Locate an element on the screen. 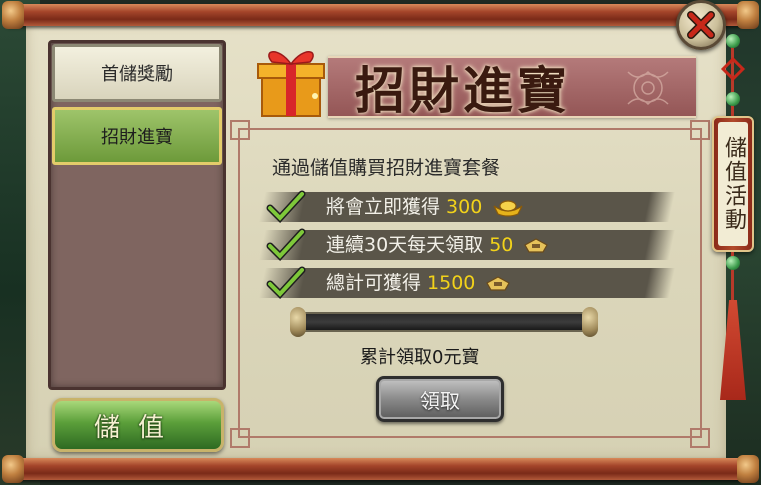  claim-progress-bar is located at coordinates (444, 322).